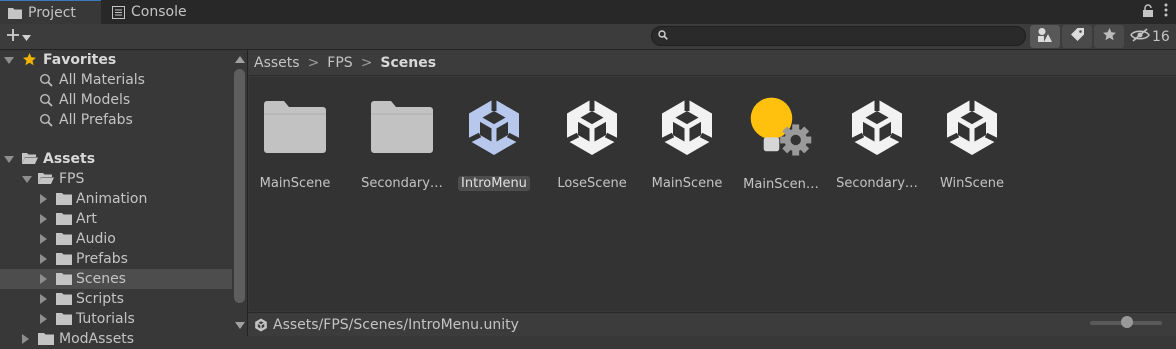  I want to click on favorites-filter-button, so click(1109, 36).